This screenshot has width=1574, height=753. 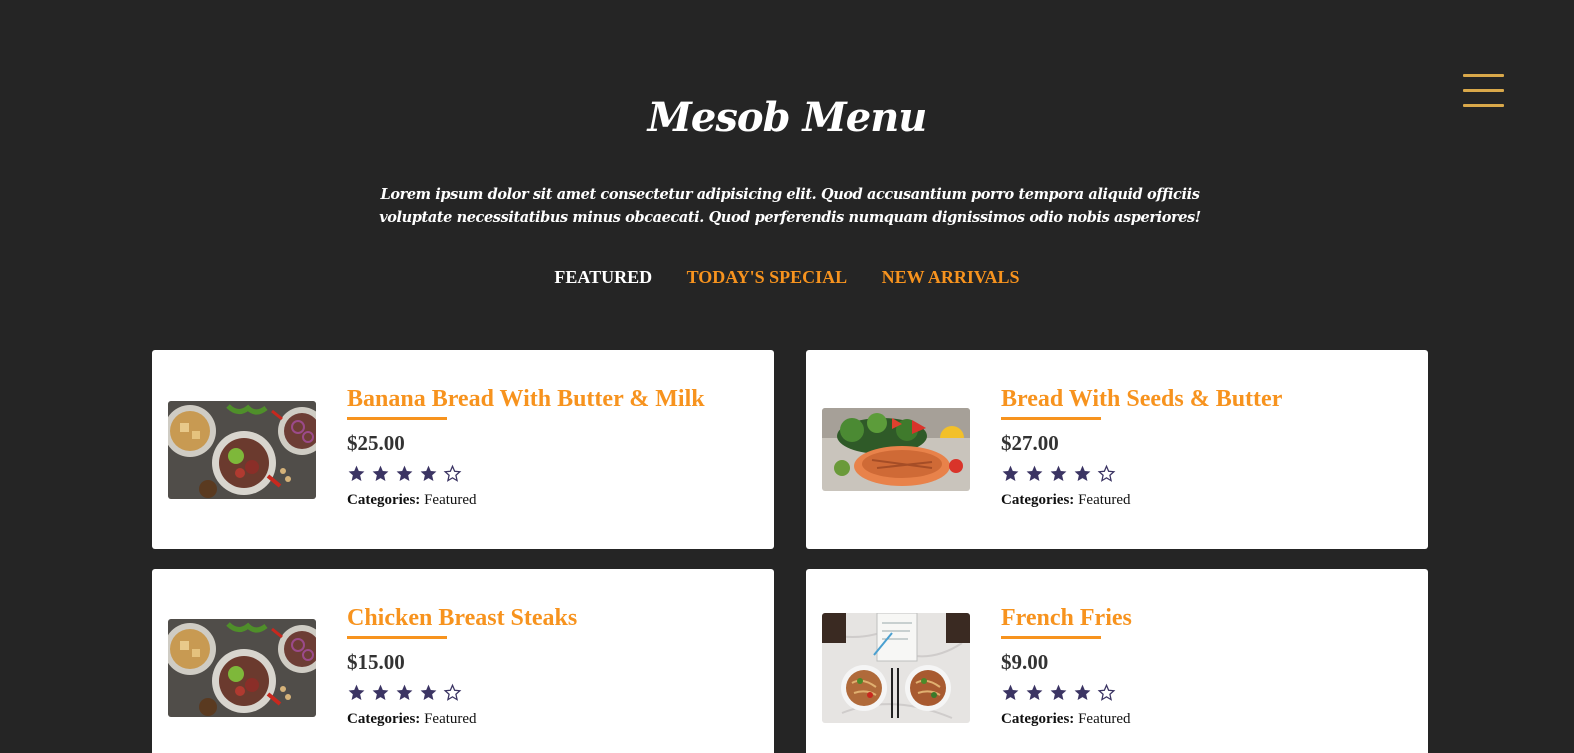 I want to click on menu-item-name: Banana Bread With Butter & Milk, so click(x=552, y=399).